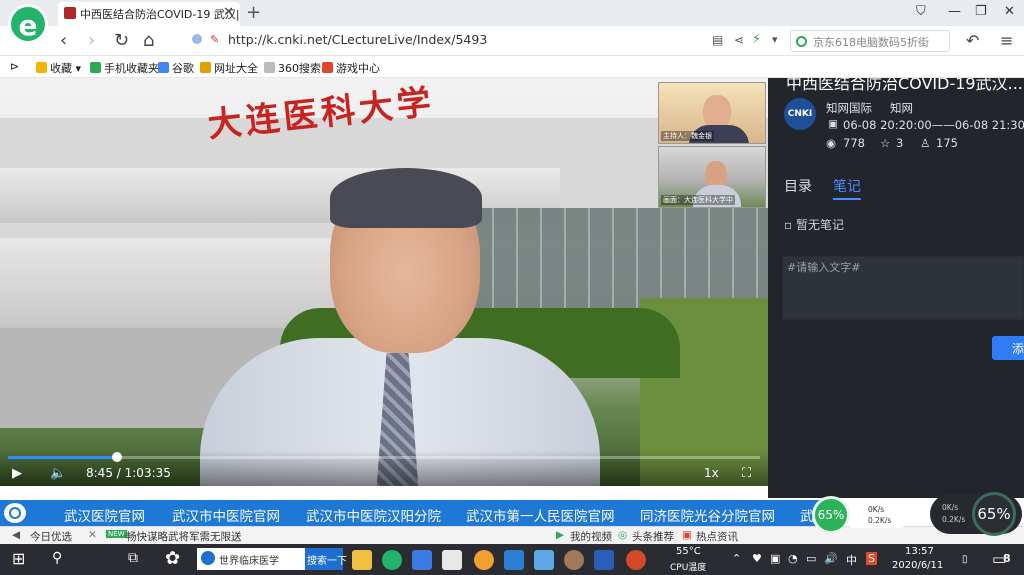 The image size is (1024, 575). Describe the element at coordinates (58, 68) in the screenshot. I see `bookmark-favorites: 收藏 ▾` at that location.